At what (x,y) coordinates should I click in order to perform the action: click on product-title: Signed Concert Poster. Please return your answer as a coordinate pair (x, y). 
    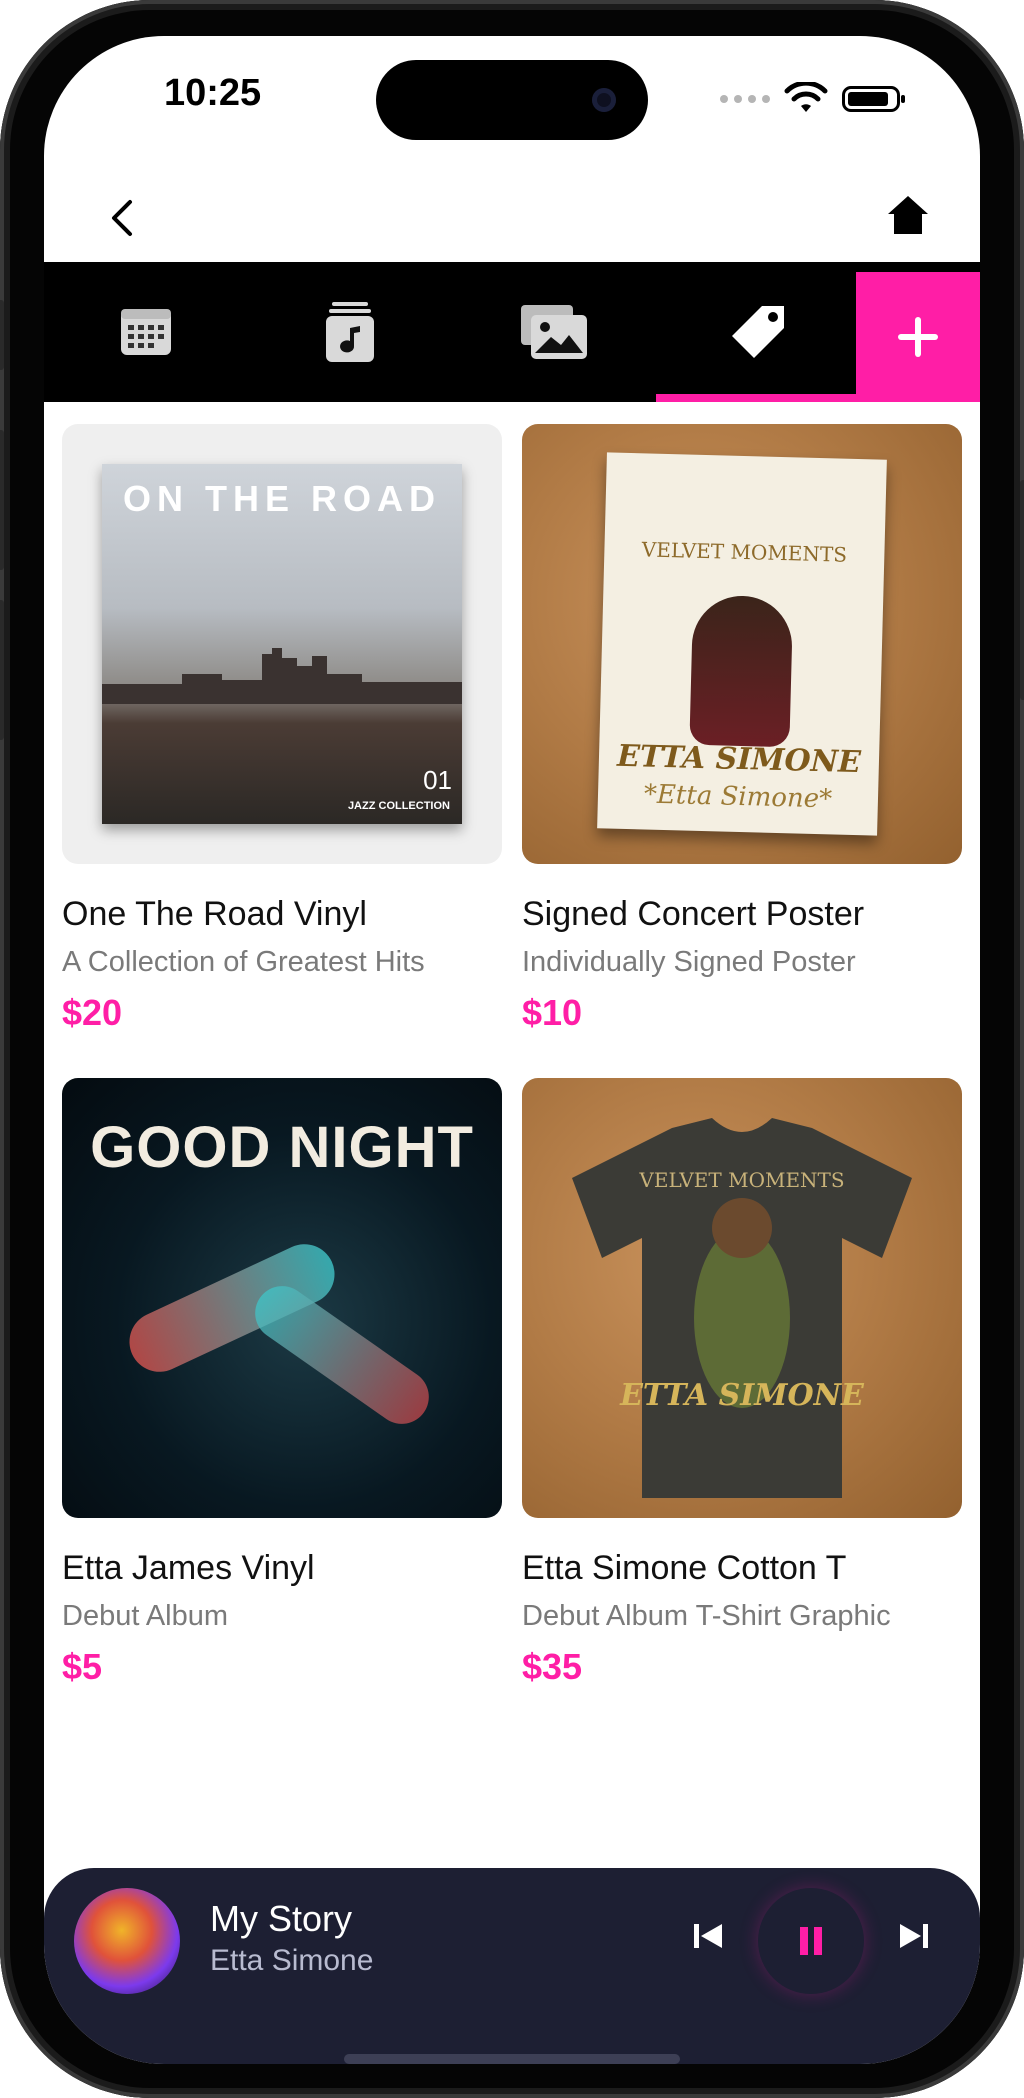
    Looking at the image, I should click on (693, 914).